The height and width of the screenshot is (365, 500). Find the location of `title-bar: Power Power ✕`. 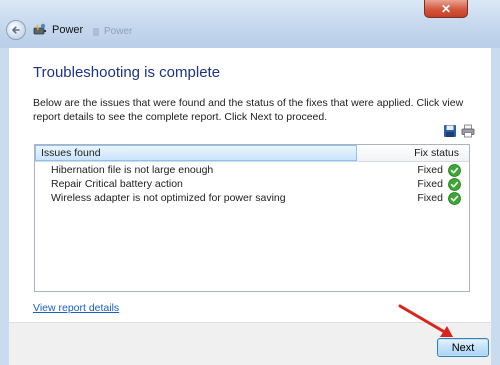

title-bar: Power Power ✕ is located at coordinates (250, 24).